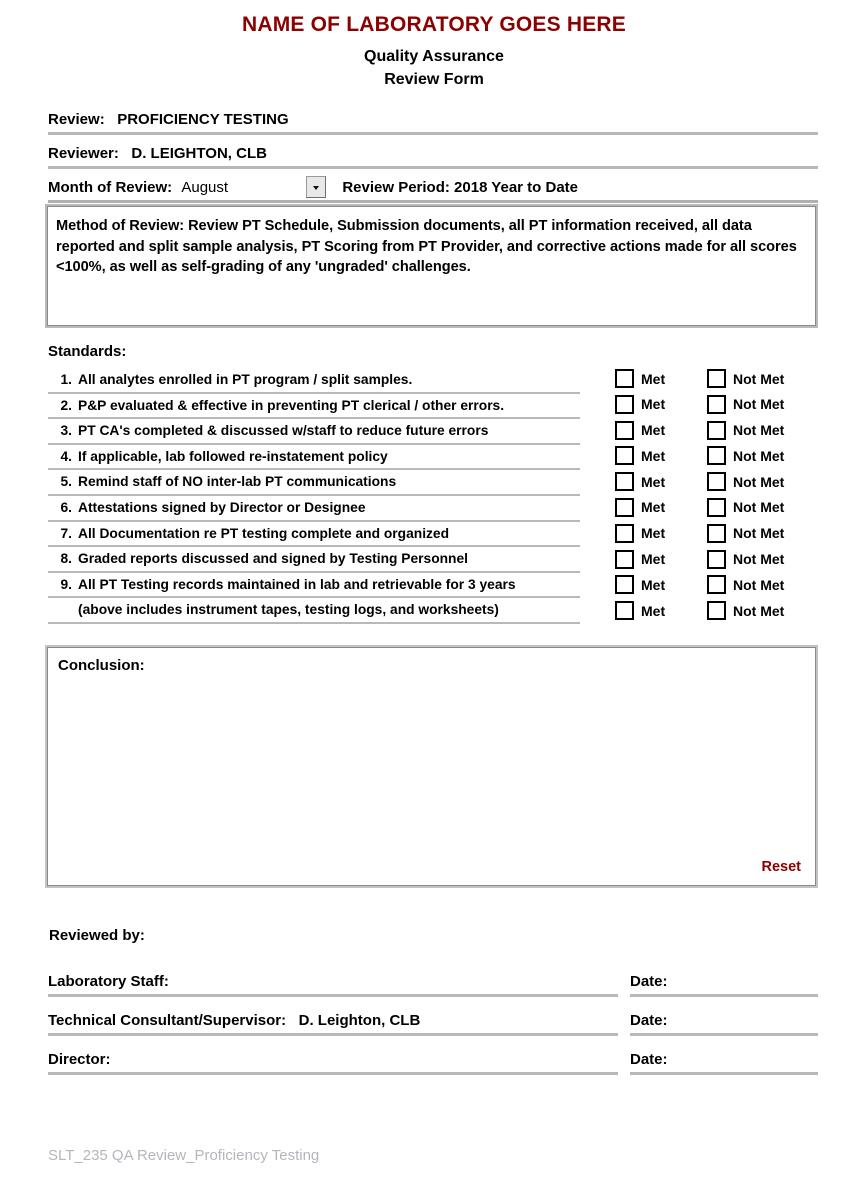 This screenshot has height=1178, width=868. What do you see at coordinates (87, 351) in the screenshot?
I see `standards-label: Standards:` at bounding box center [87, 351].